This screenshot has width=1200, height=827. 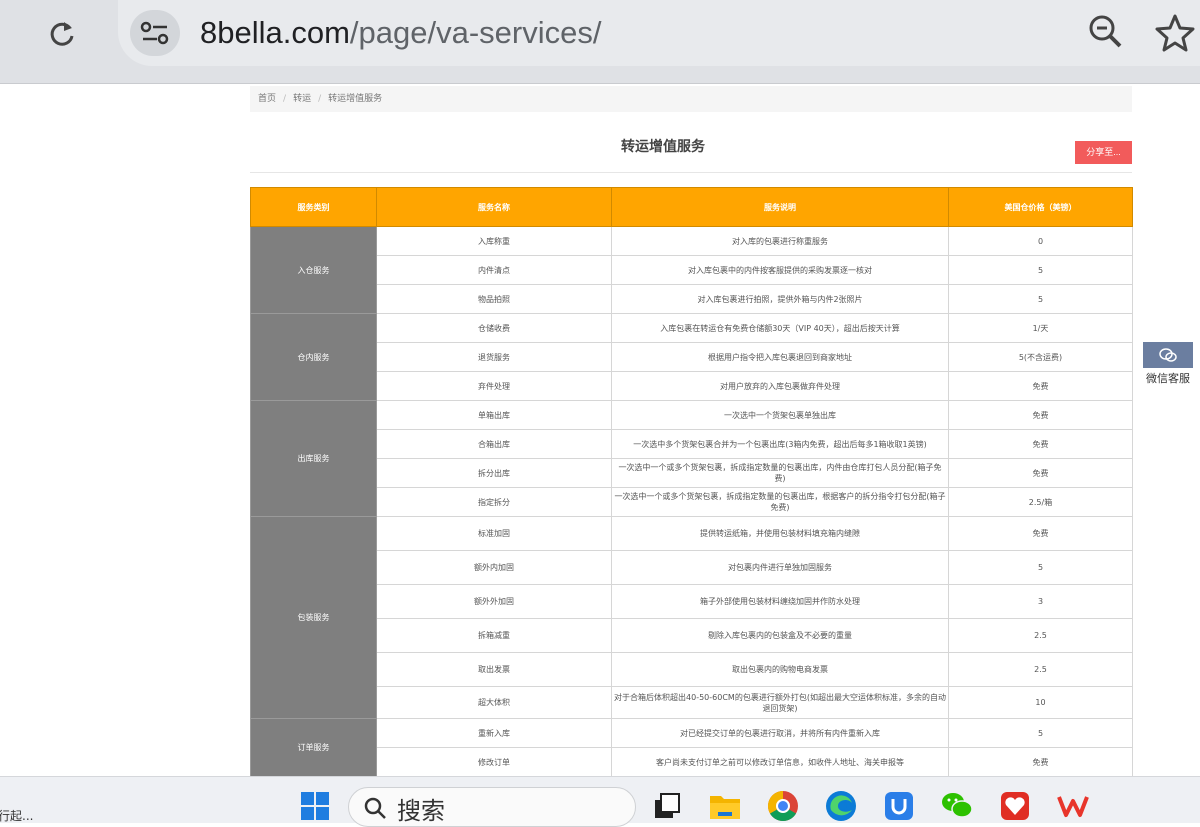 I want to click on breadcrumb: 首页 / 转运 / 转运增值服务, so click(x=691, y=99).